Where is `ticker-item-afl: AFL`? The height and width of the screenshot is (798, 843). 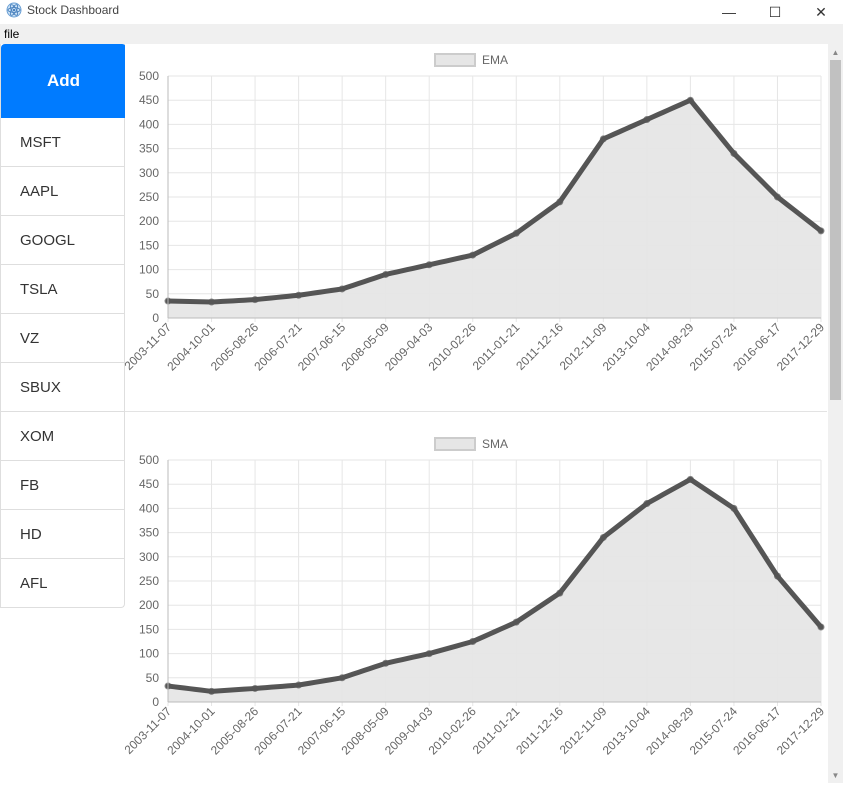
ticker-item-afl: AFL is located at coordinates (63, 583).